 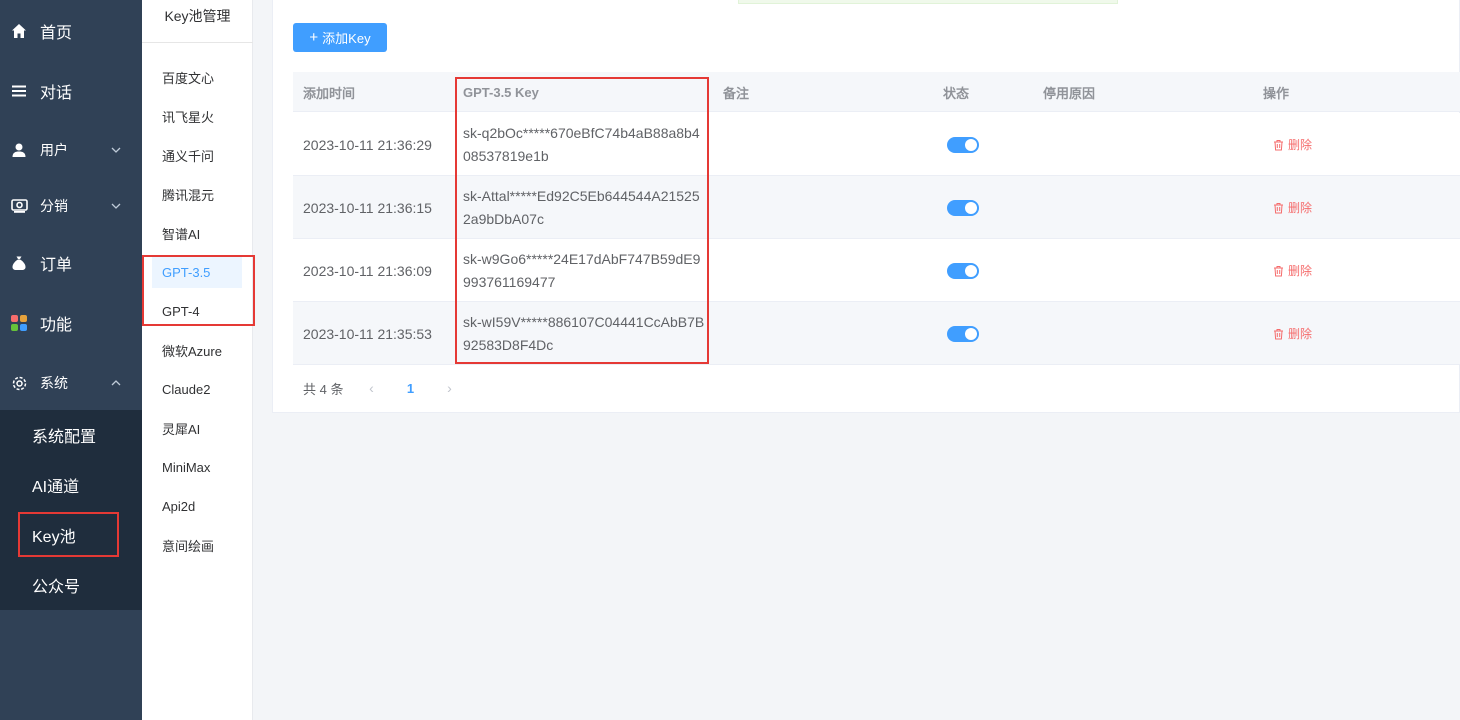 I want to click on pagination: 共 4 条 ‹ 1 ›, so click(x=381, y=388).